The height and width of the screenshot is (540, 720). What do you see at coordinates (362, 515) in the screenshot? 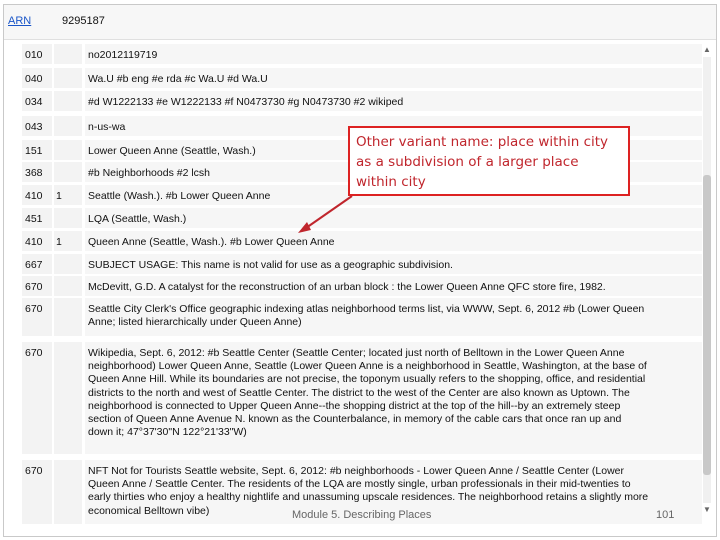
I see `slide-footer-title: Module 5. Describing Places` at bounding box center [362, 515].